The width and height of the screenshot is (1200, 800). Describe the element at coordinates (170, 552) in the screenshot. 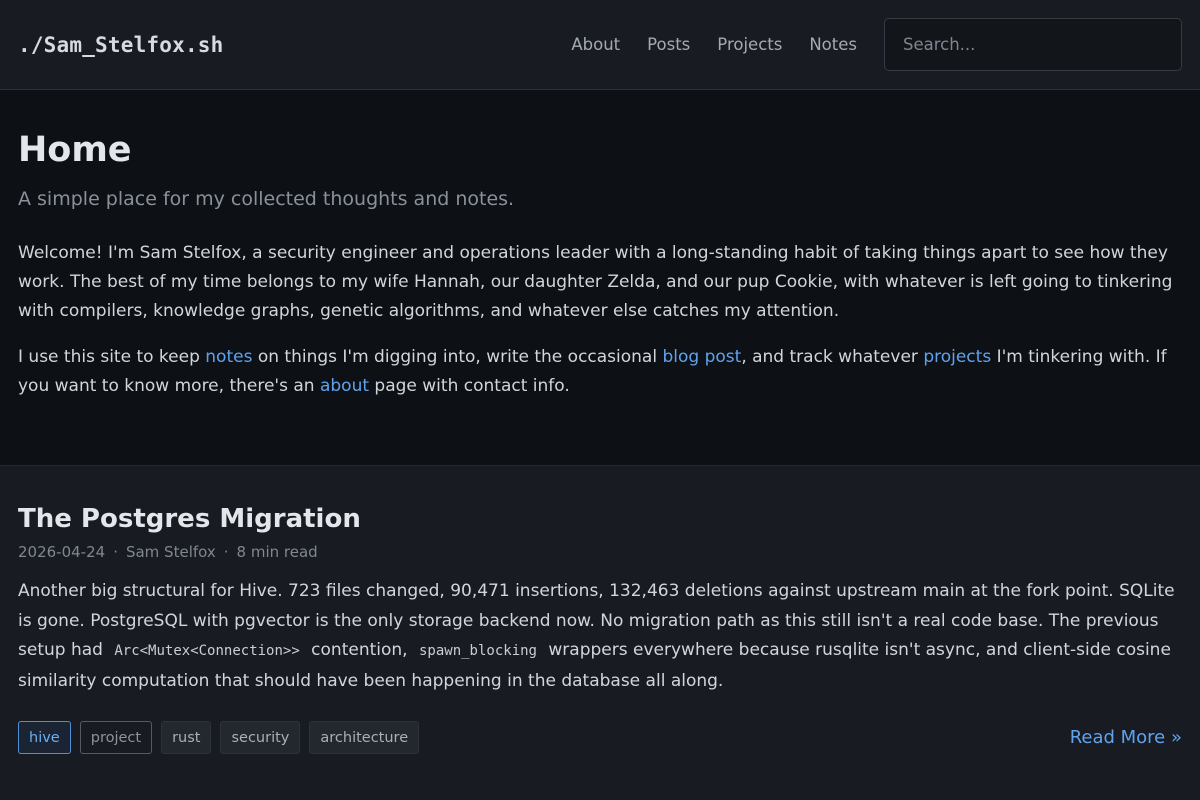

I see `post-author: Sam Stelfox` at that location.